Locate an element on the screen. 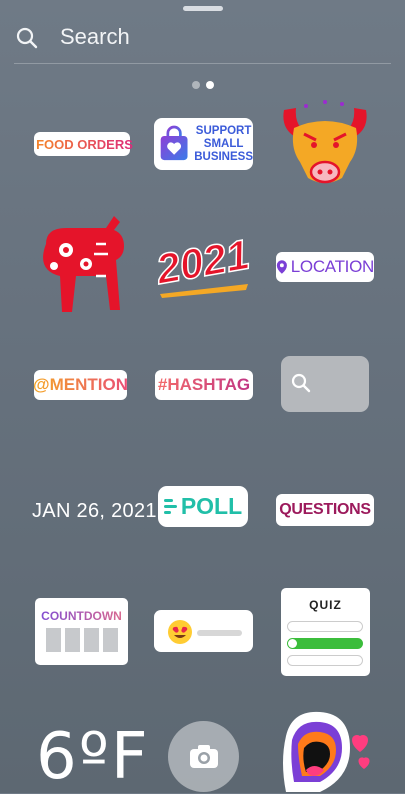  poll-sticker: POLL is located at coordinates (203, 506).